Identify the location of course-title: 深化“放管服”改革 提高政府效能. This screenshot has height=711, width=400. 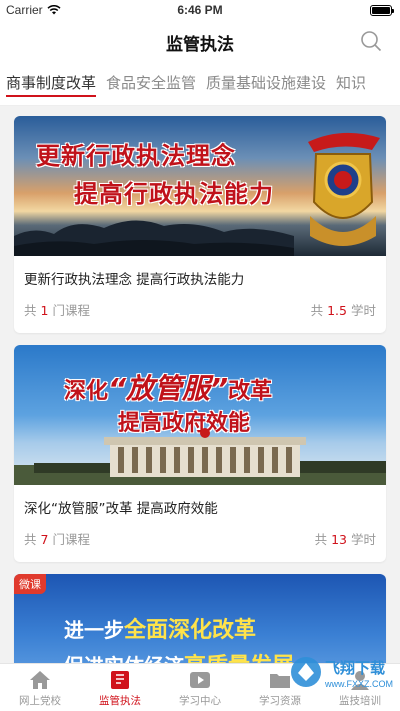
(121, 509).